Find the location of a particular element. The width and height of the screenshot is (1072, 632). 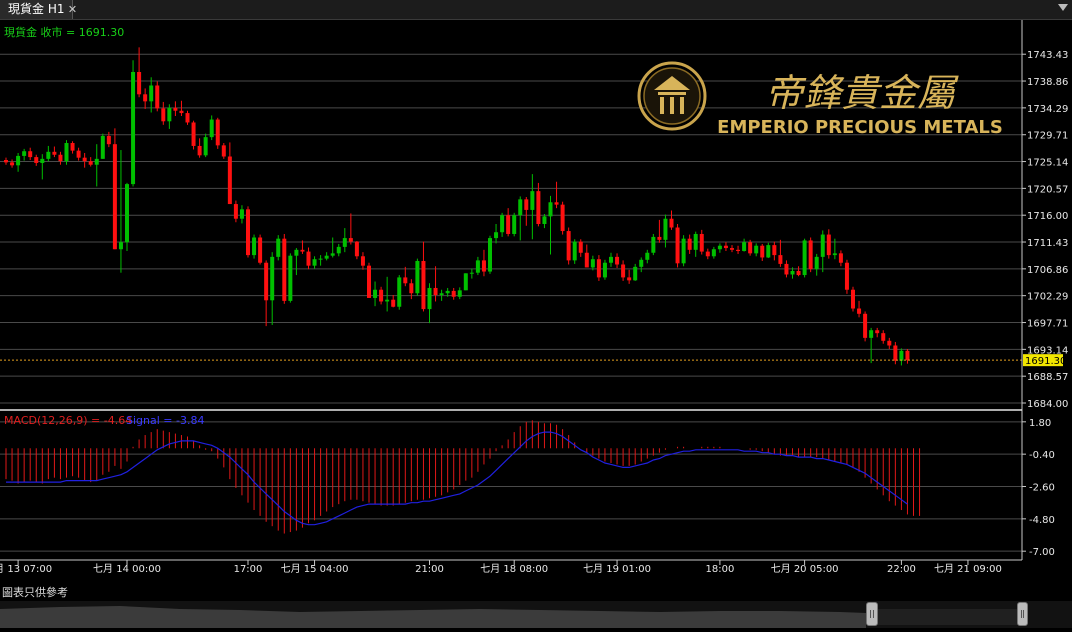

macd-tick-label: -4.80 is located at coordinates (1042, 520).